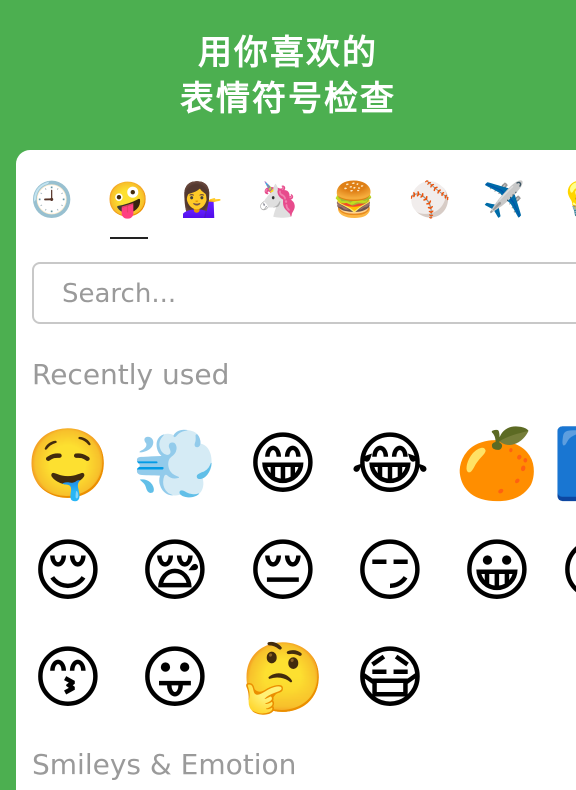  What do you see at coordinates (131, 374) in the screenshot?
I see `section-title-recently-used: Recently used` at bounding box center [131, 374].